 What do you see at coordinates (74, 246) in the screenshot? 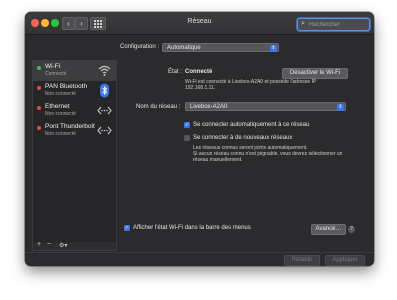
I see `service-list-toolbar: + − ⚙▾` at bounding box center [74, 246].